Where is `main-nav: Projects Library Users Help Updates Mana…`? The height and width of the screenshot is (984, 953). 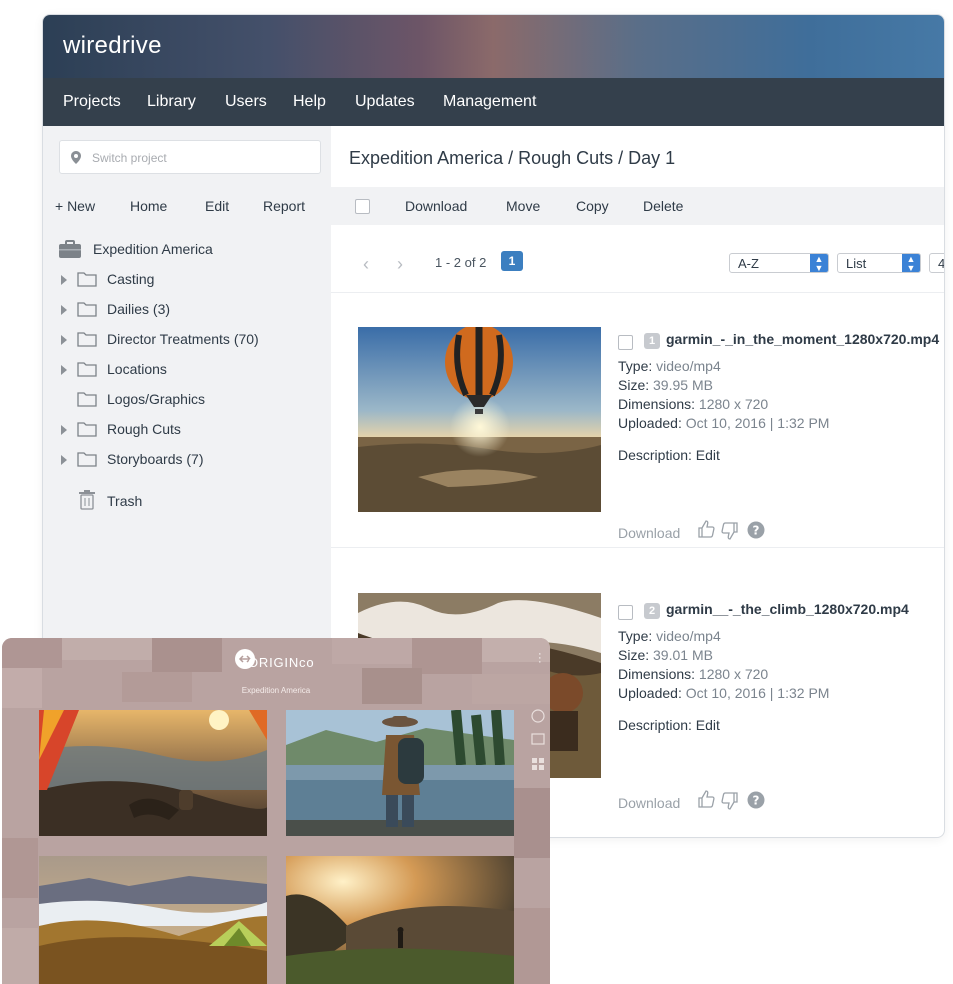 main-nav: Projects Library Users Help Updates Mana… is located at coordinates (493, 102).